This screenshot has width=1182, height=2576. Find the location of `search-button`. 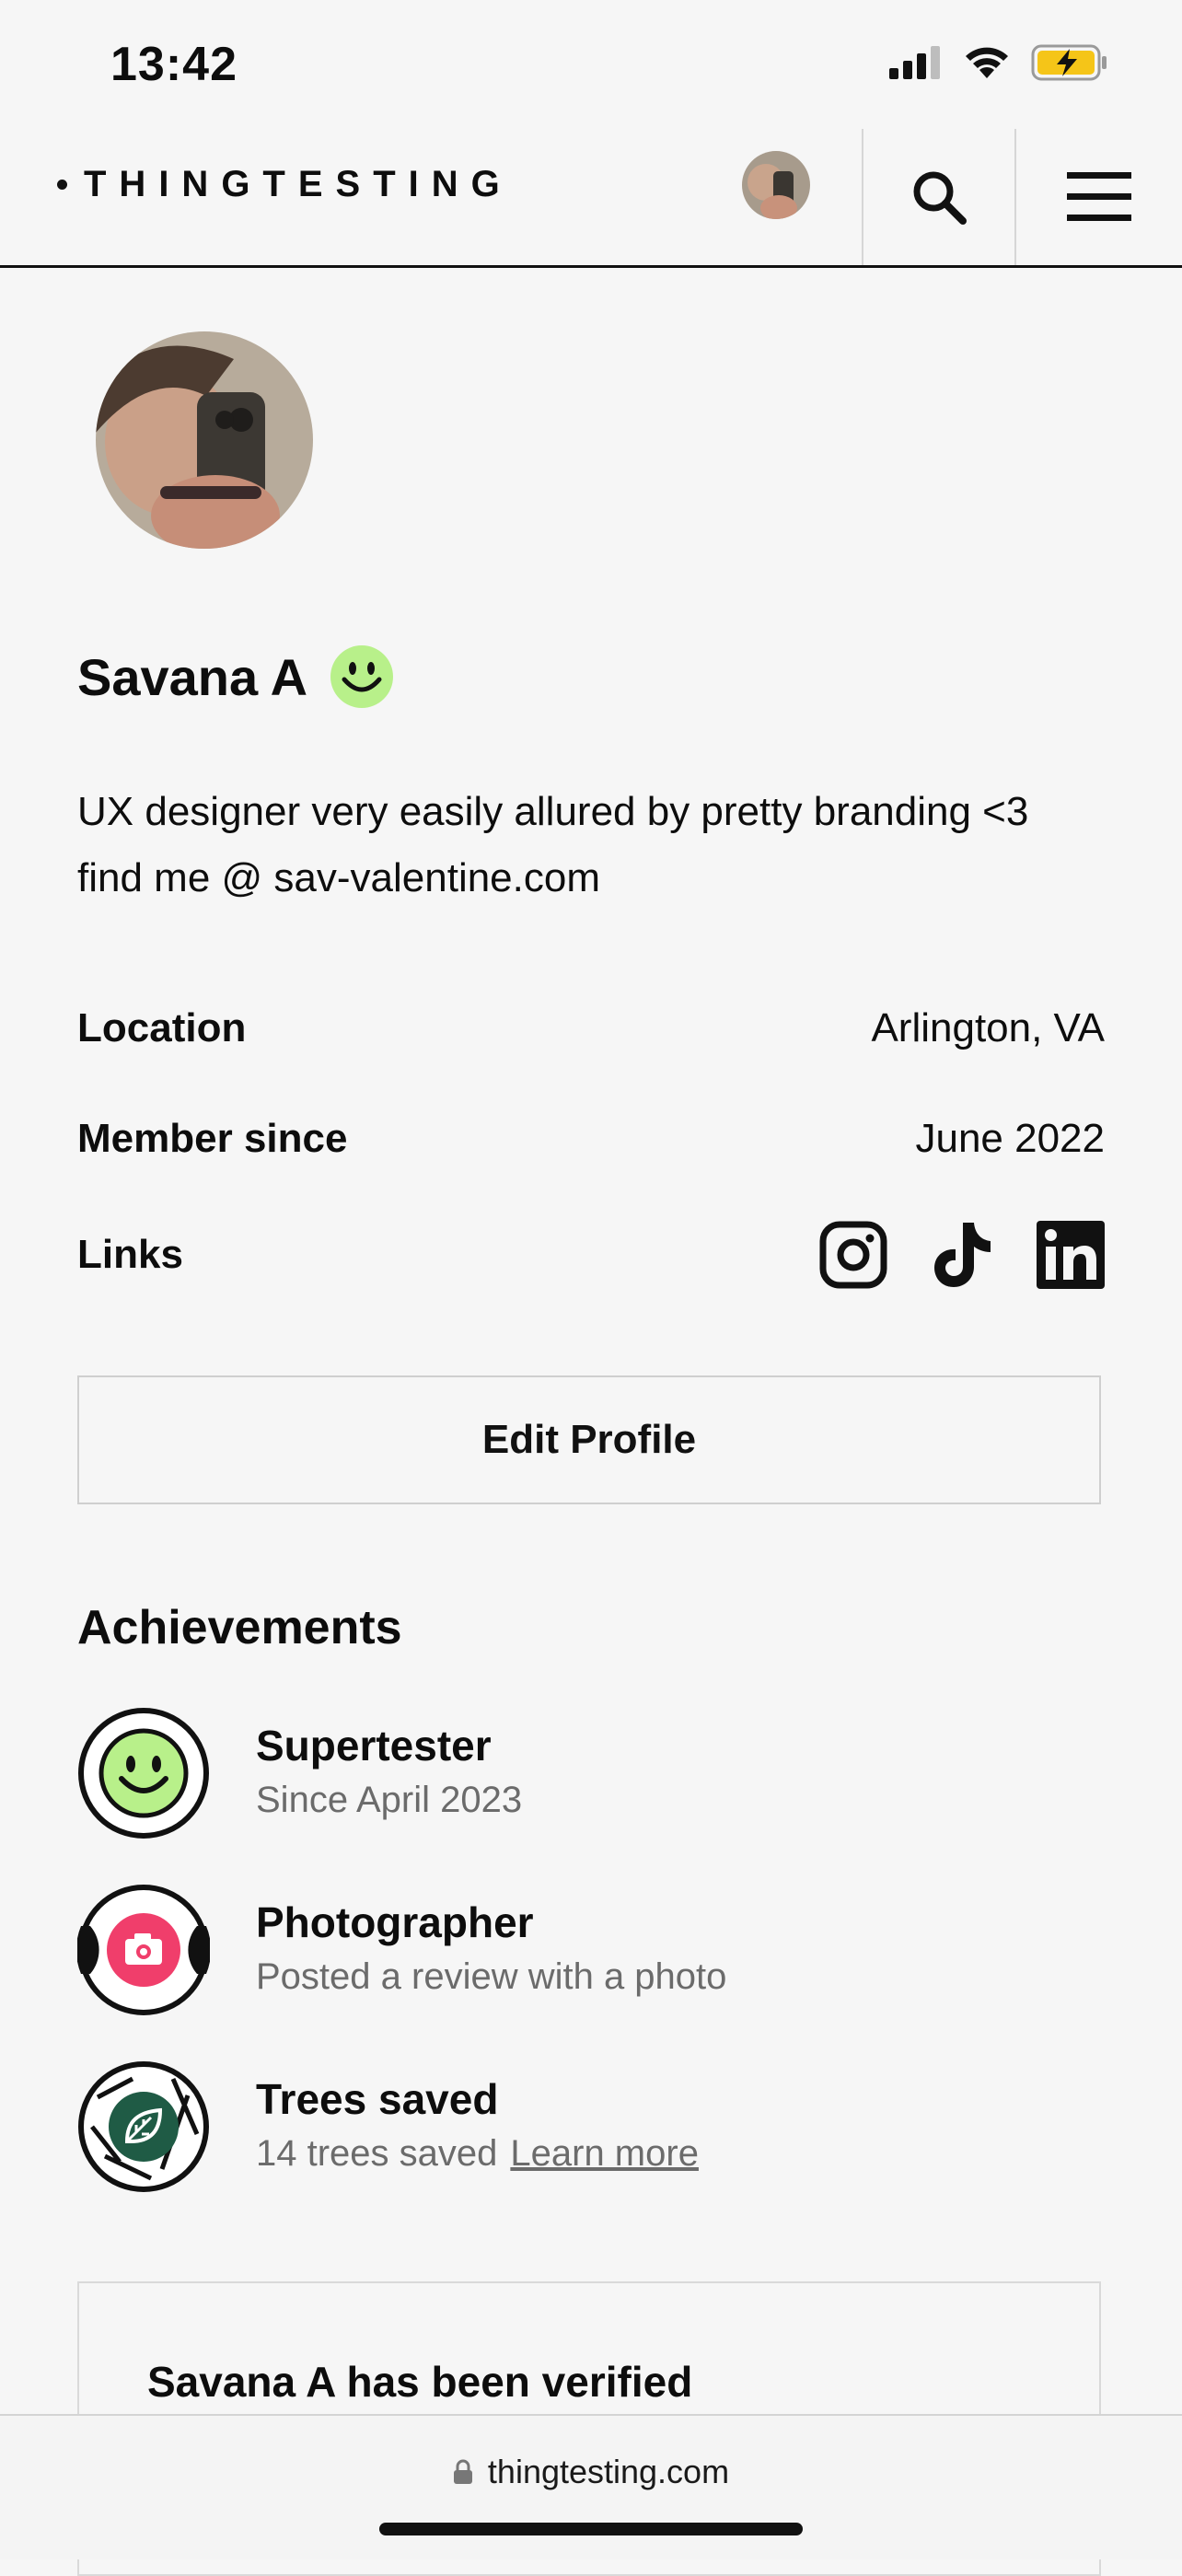

search-button is located at coordinates (938, 197).